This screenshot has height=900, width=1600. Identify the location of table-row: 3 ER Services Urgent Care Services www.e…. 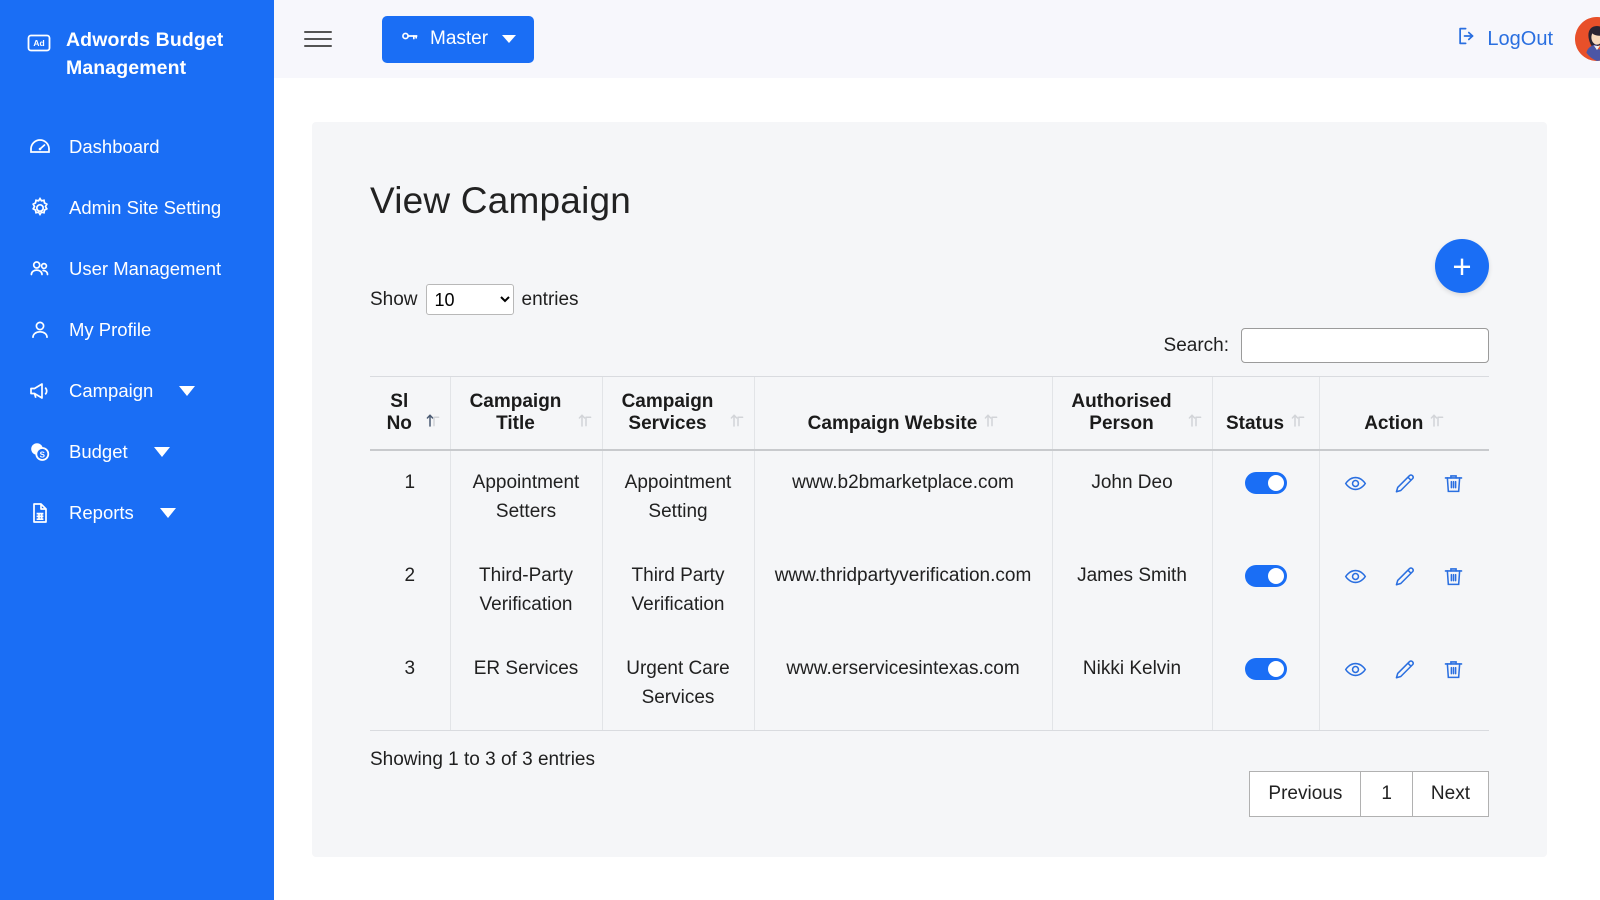
(929, 683).